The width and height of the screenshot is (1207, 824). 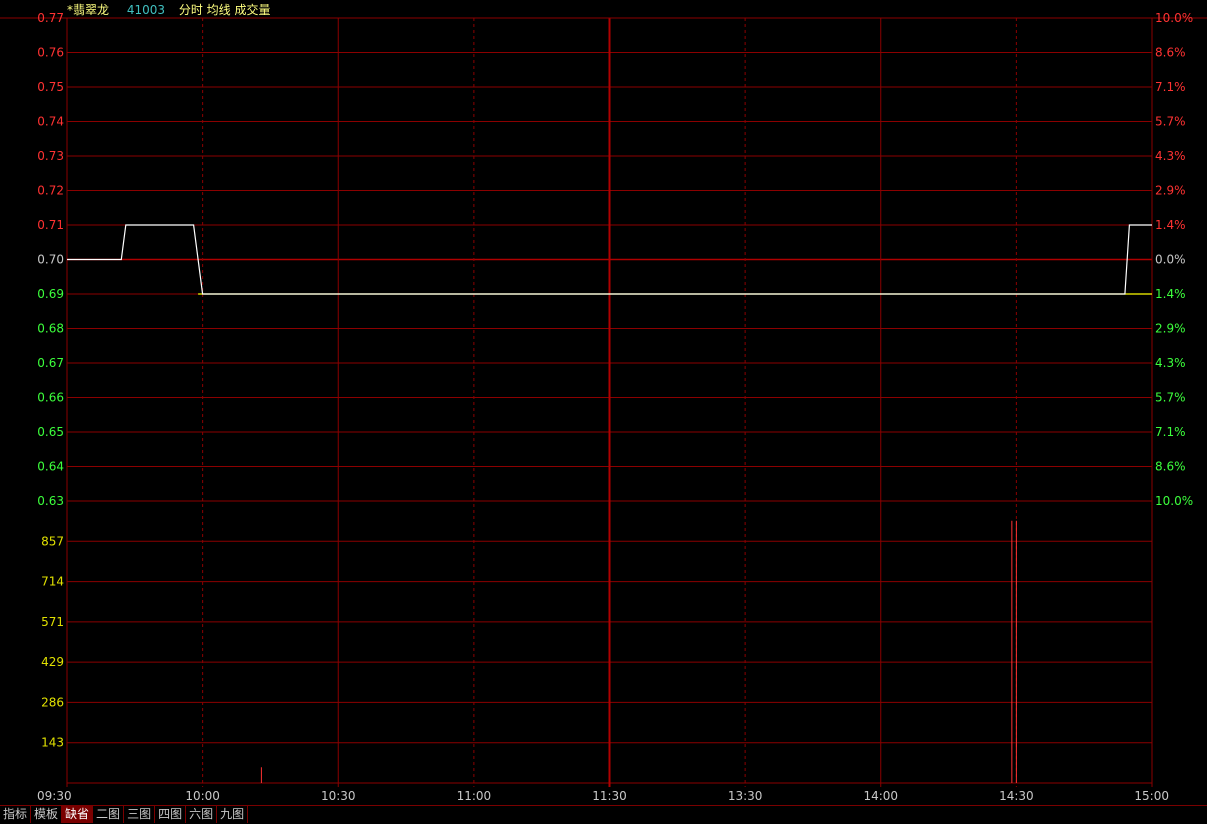 What do you see at coordinates (52, 662) in the screenshot?
I see `volume-tick-label: 429` at bounding box center [52, 662].